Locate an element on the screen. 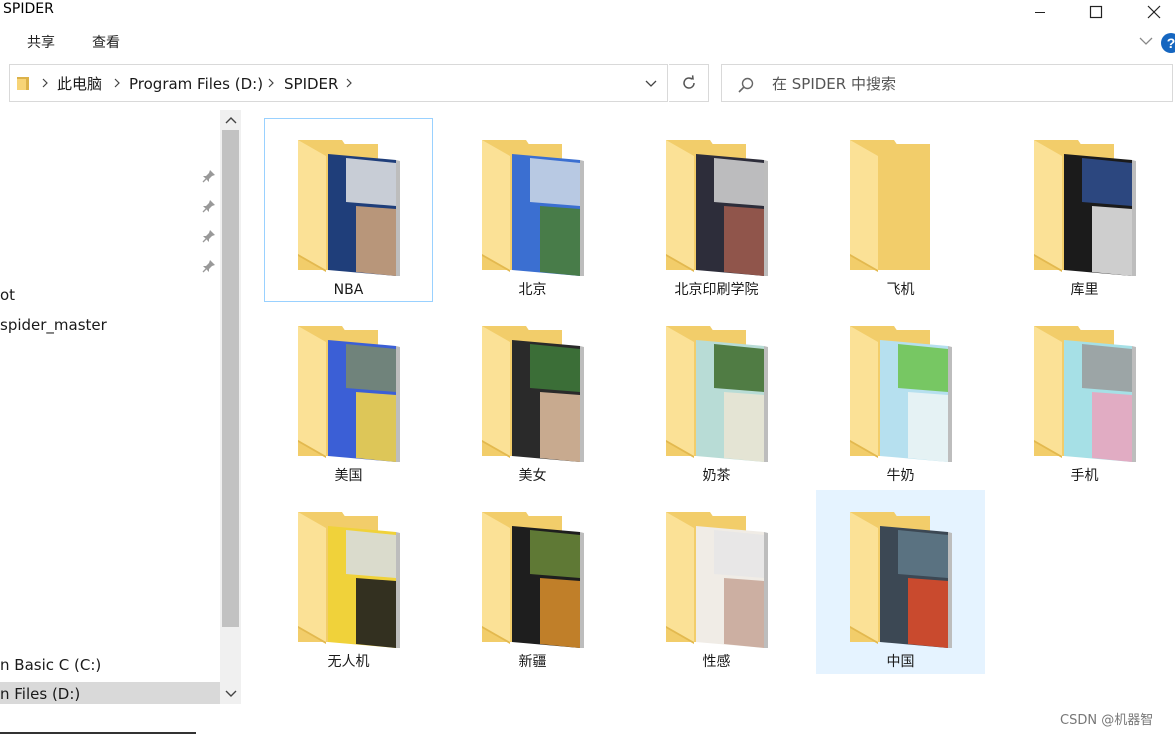 The width and height of the screenshot is (1175, 736). folder-label: 库里 is located at coordinates (1084, 290).